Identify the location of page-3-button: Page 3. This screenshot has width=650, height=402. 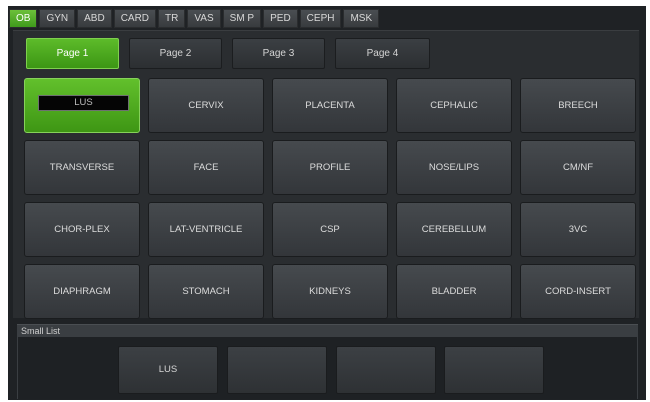
(278, 53).